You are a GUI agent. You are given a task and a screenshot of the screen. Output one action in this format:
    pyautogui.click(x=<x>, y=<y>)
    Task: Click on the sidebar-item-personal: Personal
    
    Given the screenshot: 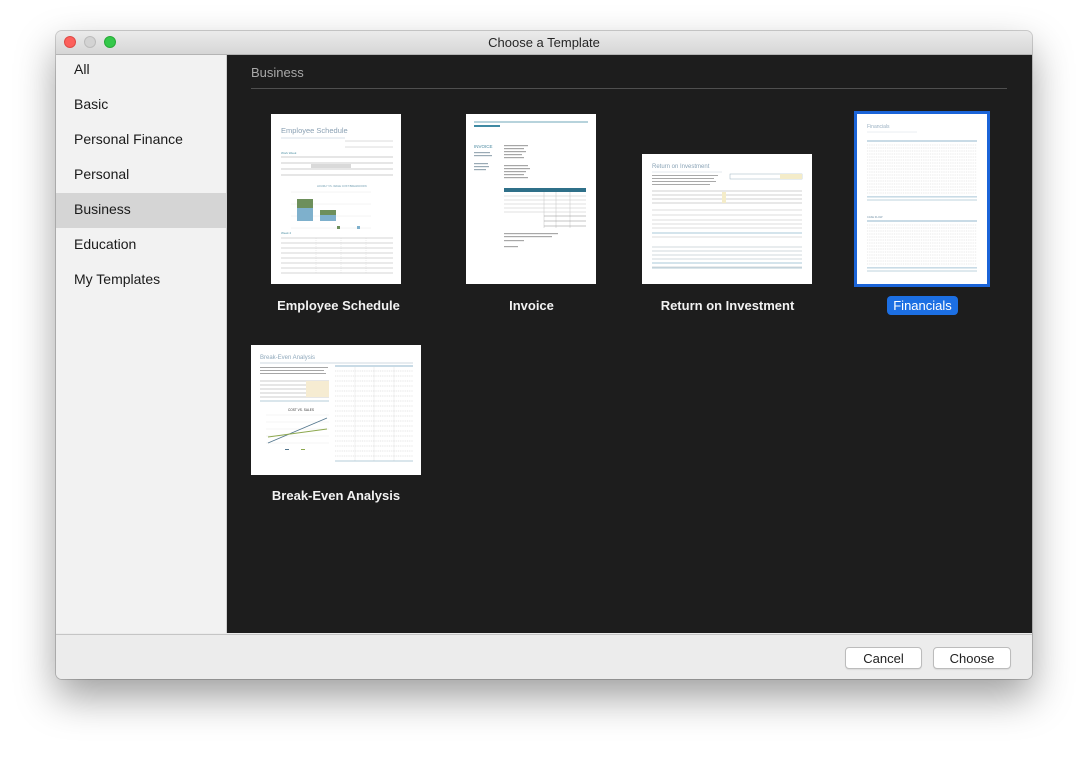 What is the action you would take?
    pyautogui.click(x=141, y=175)
    